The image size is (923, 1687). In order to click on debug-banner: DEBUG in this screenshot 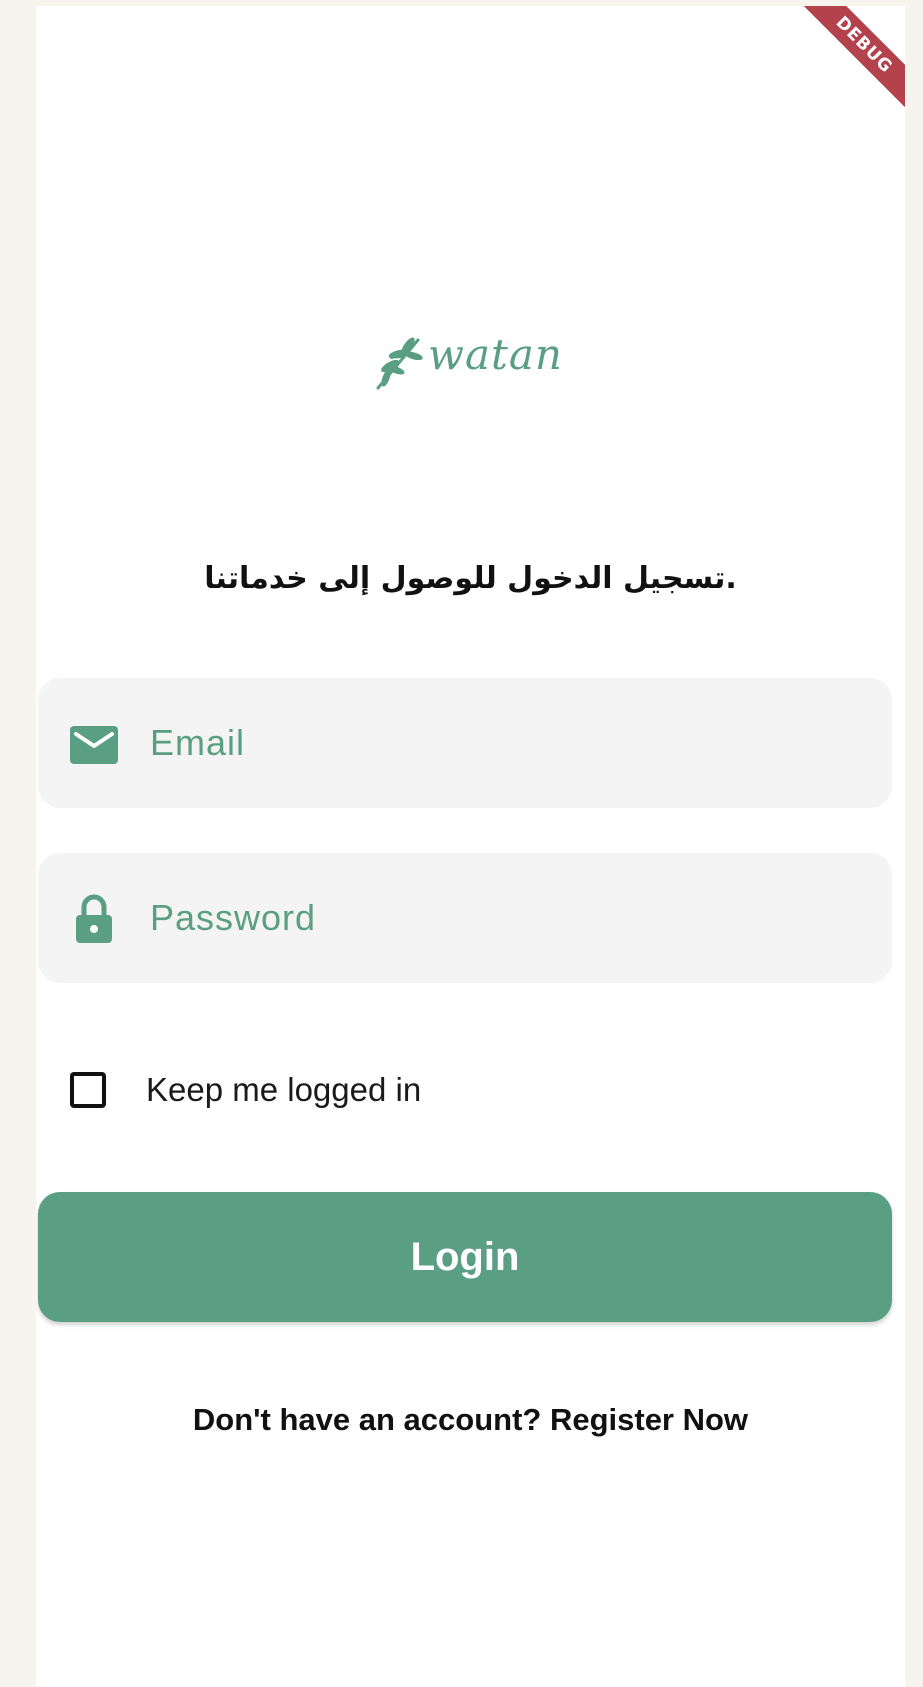, I will do `click(849, 61)`.